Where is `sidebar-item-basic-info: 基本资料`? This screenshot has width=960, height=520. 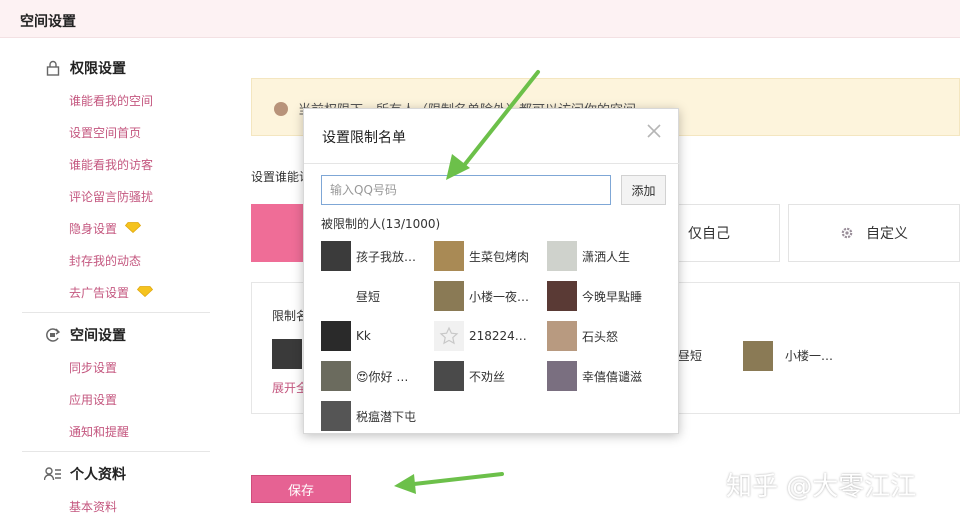 sidebar-item-basic-info: 基本资料 is located at coordinates (93, 506).